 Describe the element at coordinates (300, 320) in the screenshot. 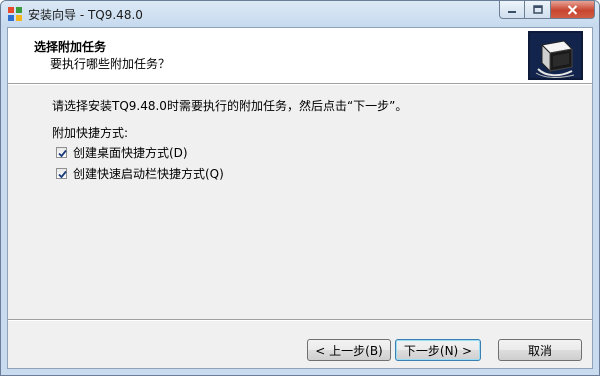

I see `footer-divider` at that location.